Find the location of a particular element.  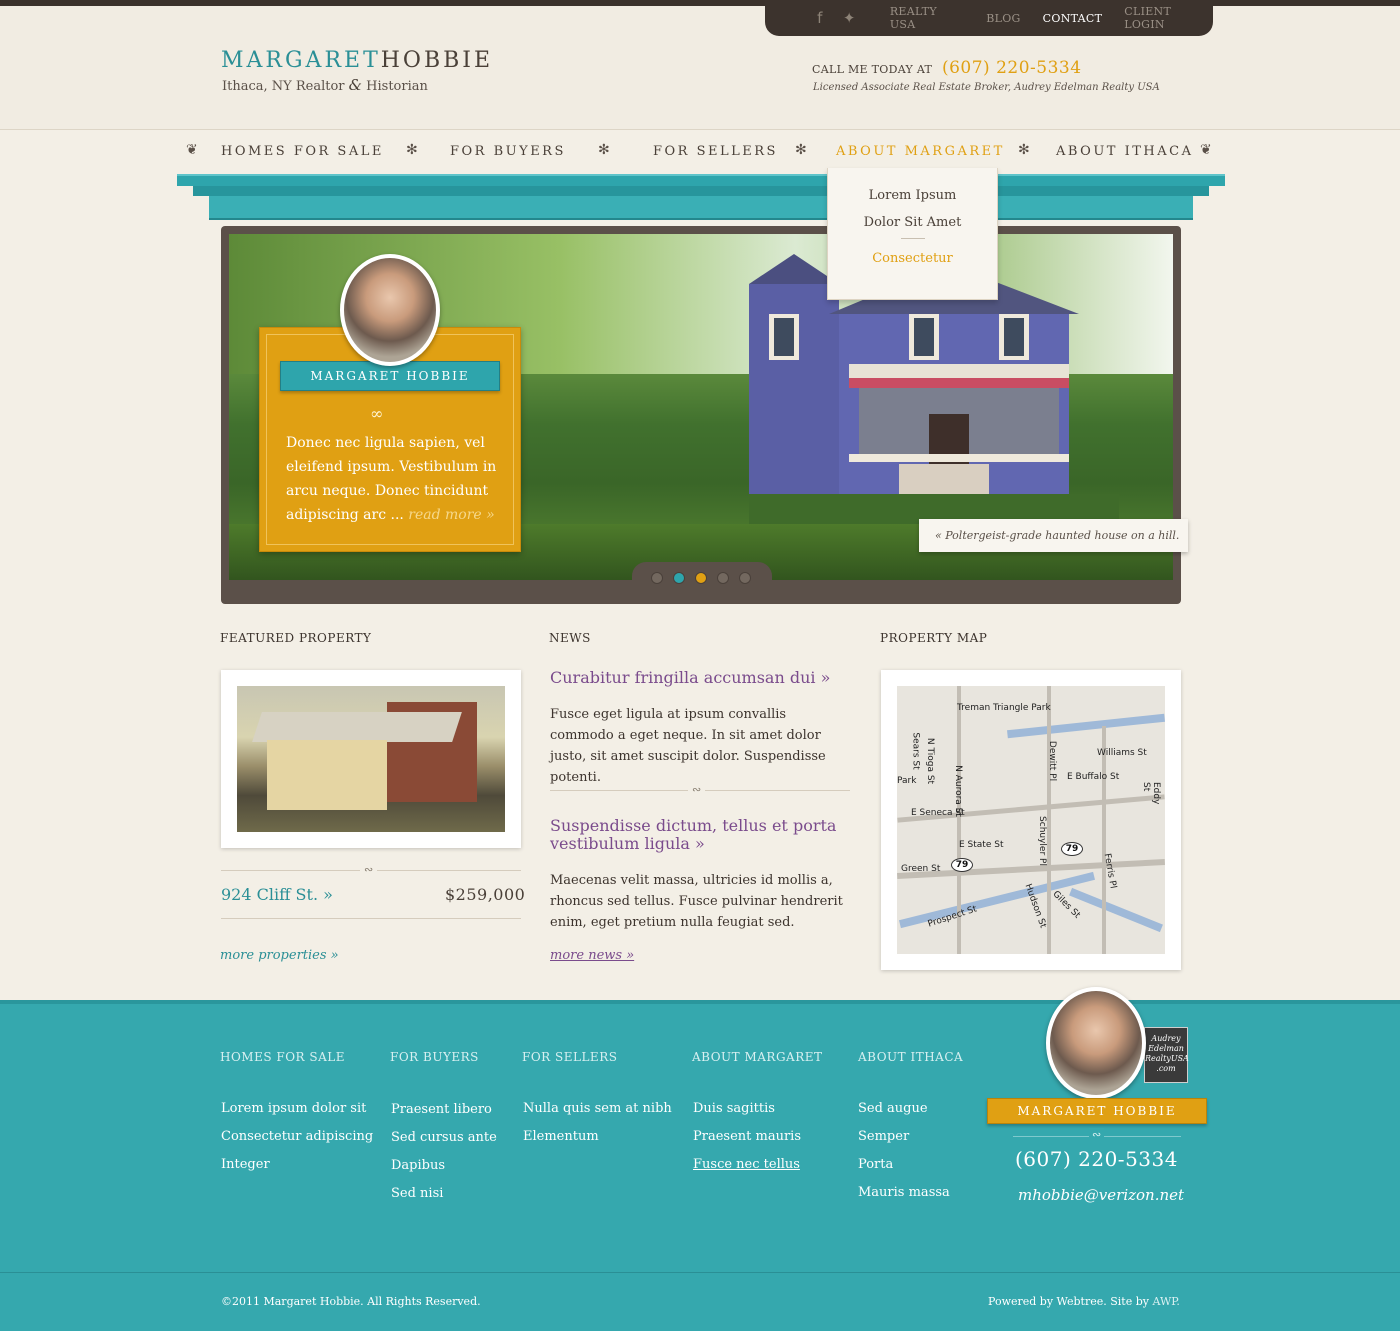

footer-link: Praesent mauris is located at coordinates (747, 1136).